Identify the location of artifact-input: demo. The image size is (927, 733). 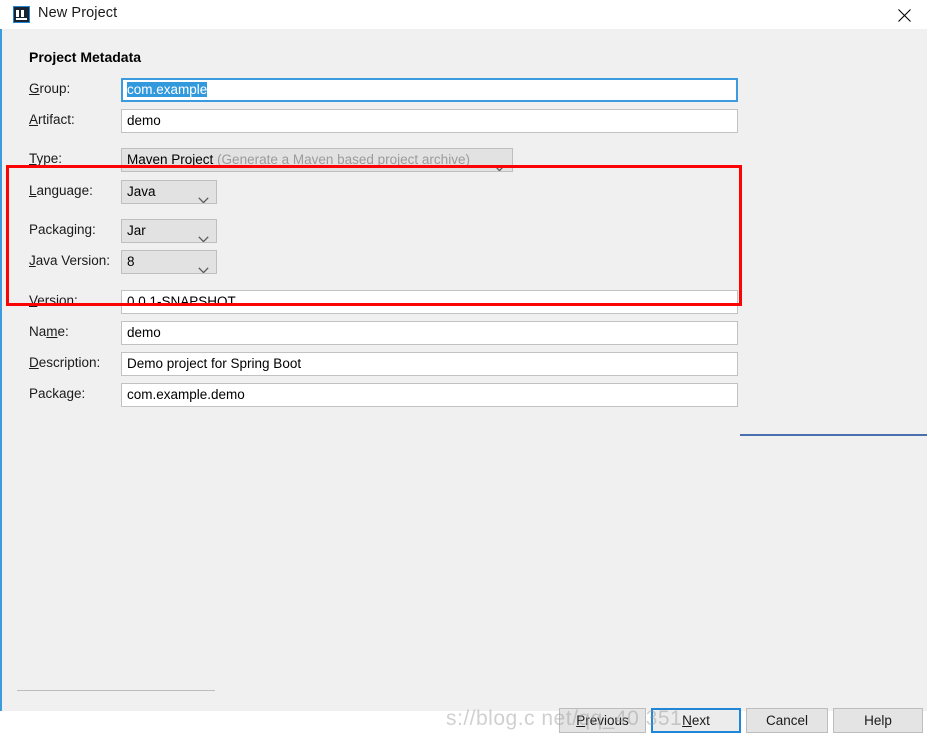
(429, 121).